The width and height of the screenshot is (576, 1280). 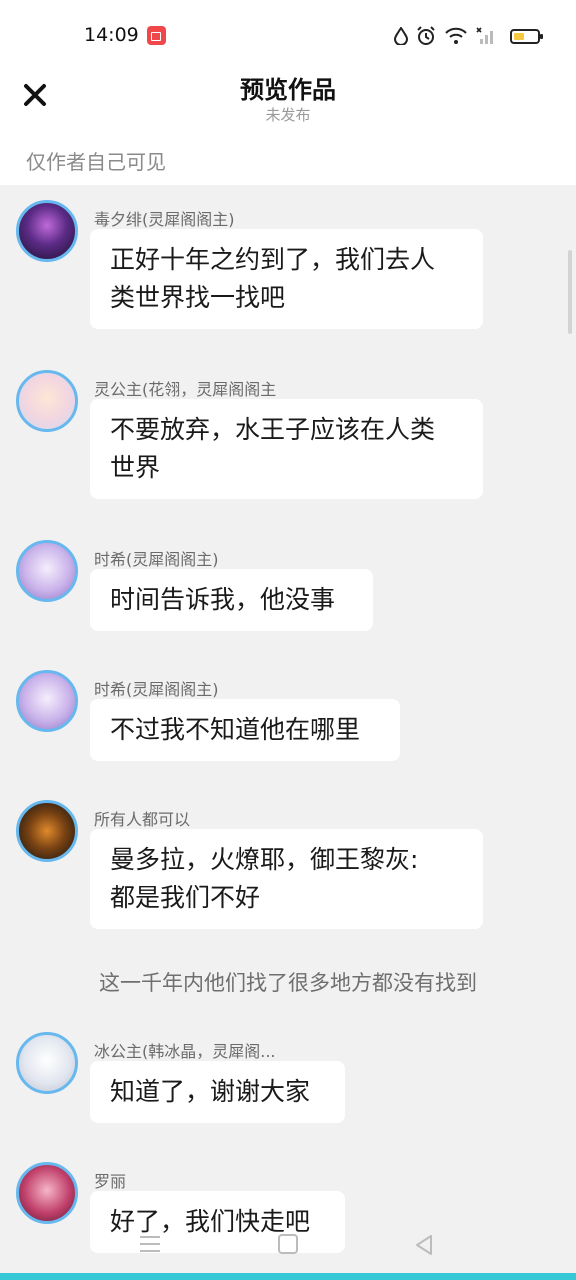 What do you see at coordinates (142, 819) in the screenshot?
I see `sender-name: 所有人都可以` at bounding box center [142, 819].